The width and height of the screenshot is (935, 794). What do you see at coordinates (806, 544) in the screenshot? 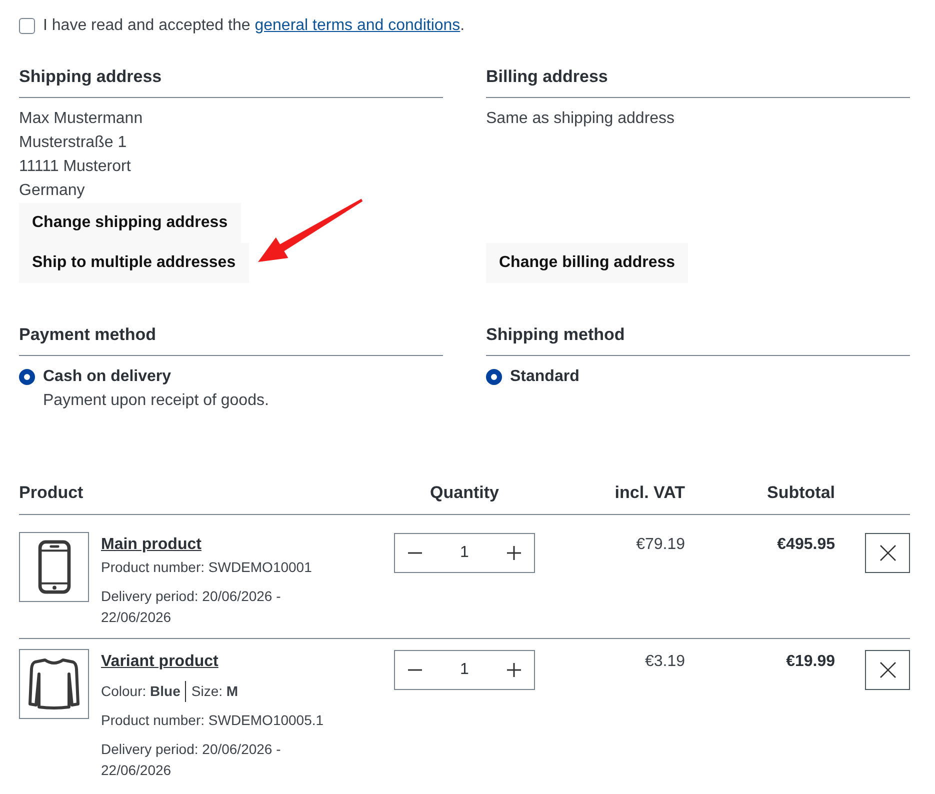
I see `subtotal: €495.95` at bounding box center [806, 544].